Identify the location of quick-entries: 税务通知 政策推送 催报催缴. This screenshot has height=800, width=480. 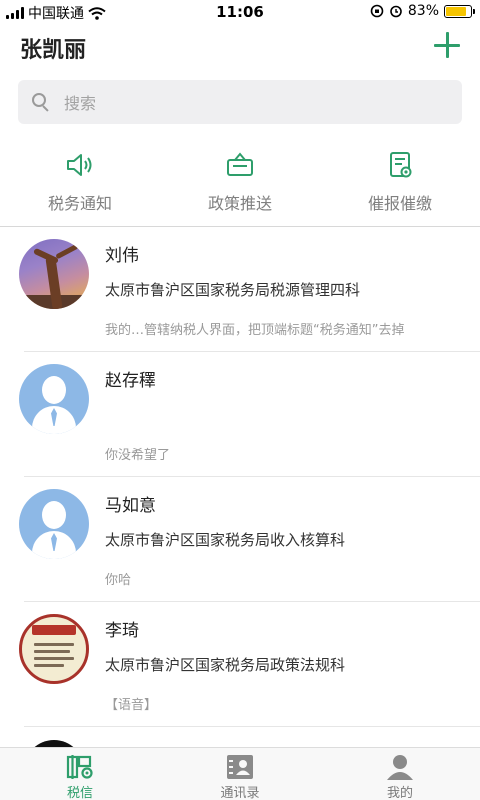
(240, 188).